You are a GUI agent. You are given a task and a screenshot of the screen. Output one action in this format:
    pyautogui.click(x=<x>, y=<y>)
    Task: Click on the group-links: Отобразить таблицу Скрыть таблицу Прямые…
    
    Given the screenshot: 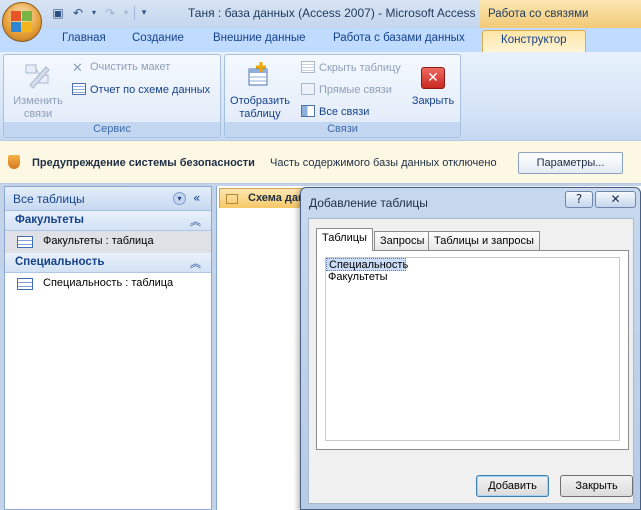 What is the action you would take?
    pyautogui.click(x=342, y=96)
    